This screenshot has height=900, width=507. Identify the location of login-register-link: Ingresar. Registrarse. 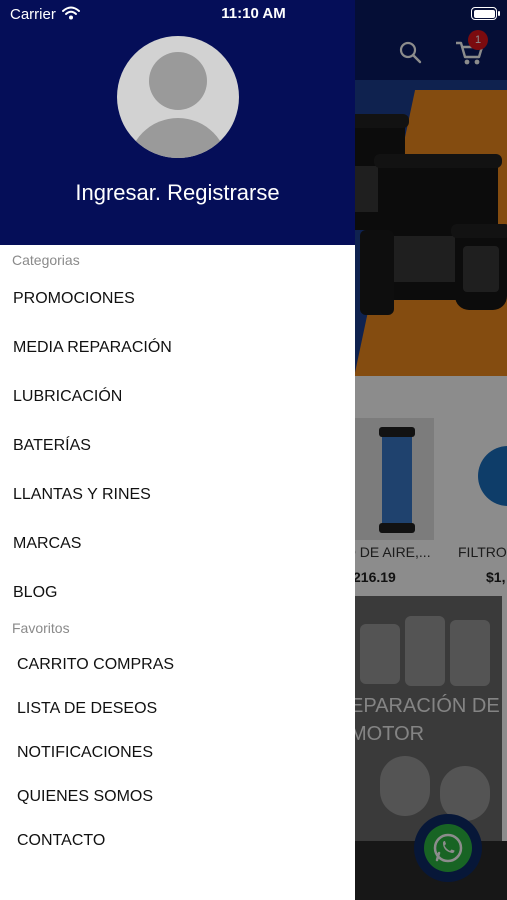
(177, 193).